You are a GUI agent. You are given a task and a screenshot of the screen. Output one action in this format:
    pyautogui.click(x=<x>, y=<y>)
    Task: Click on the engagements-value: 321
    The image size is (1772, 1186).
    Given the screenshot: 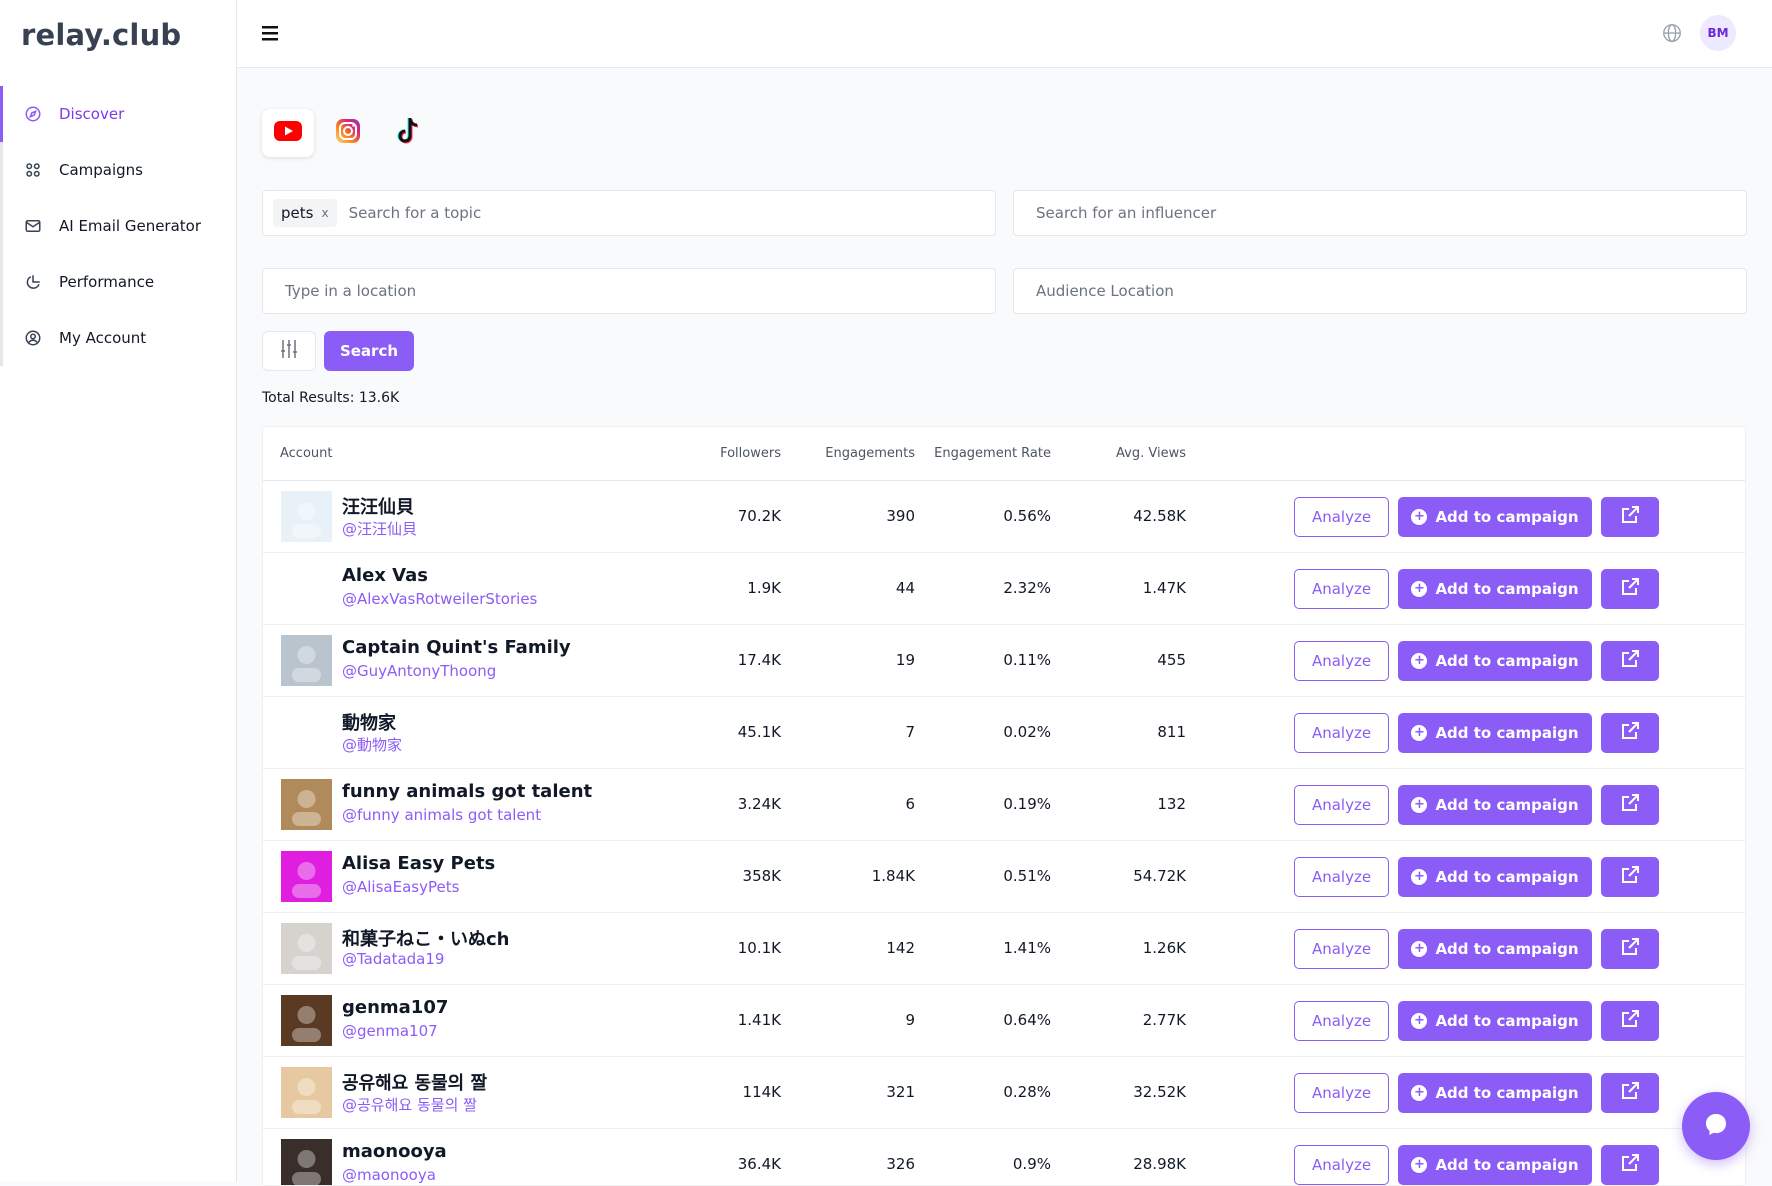 What is the action you would take?
    pyautogui.click(x=900, y=1092)
    